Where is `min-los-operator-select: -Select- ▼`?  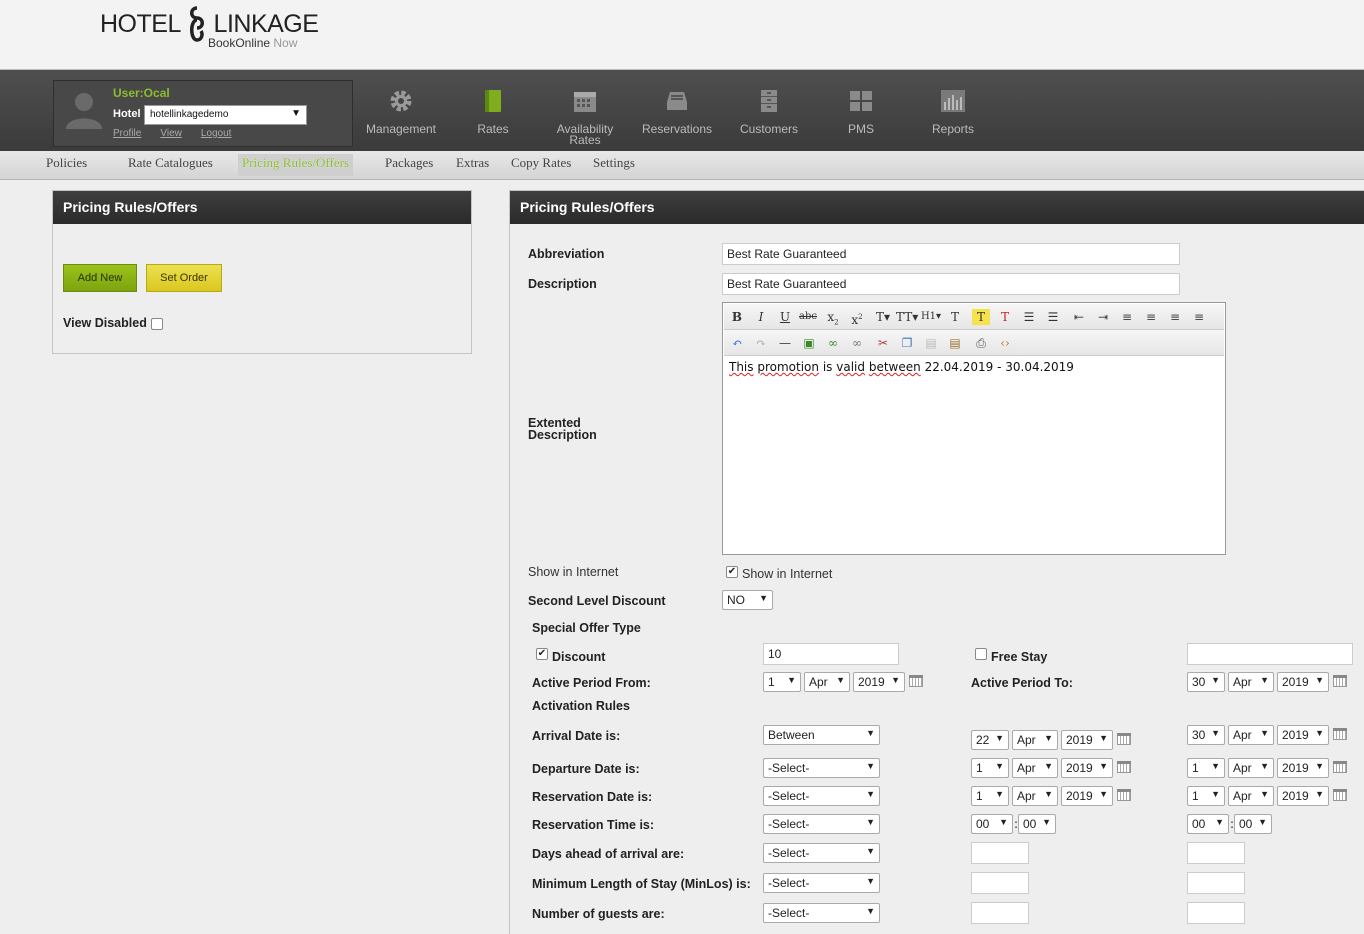
min-los-operator-select: -Select- ▼ is located at coordinates (821, 883).